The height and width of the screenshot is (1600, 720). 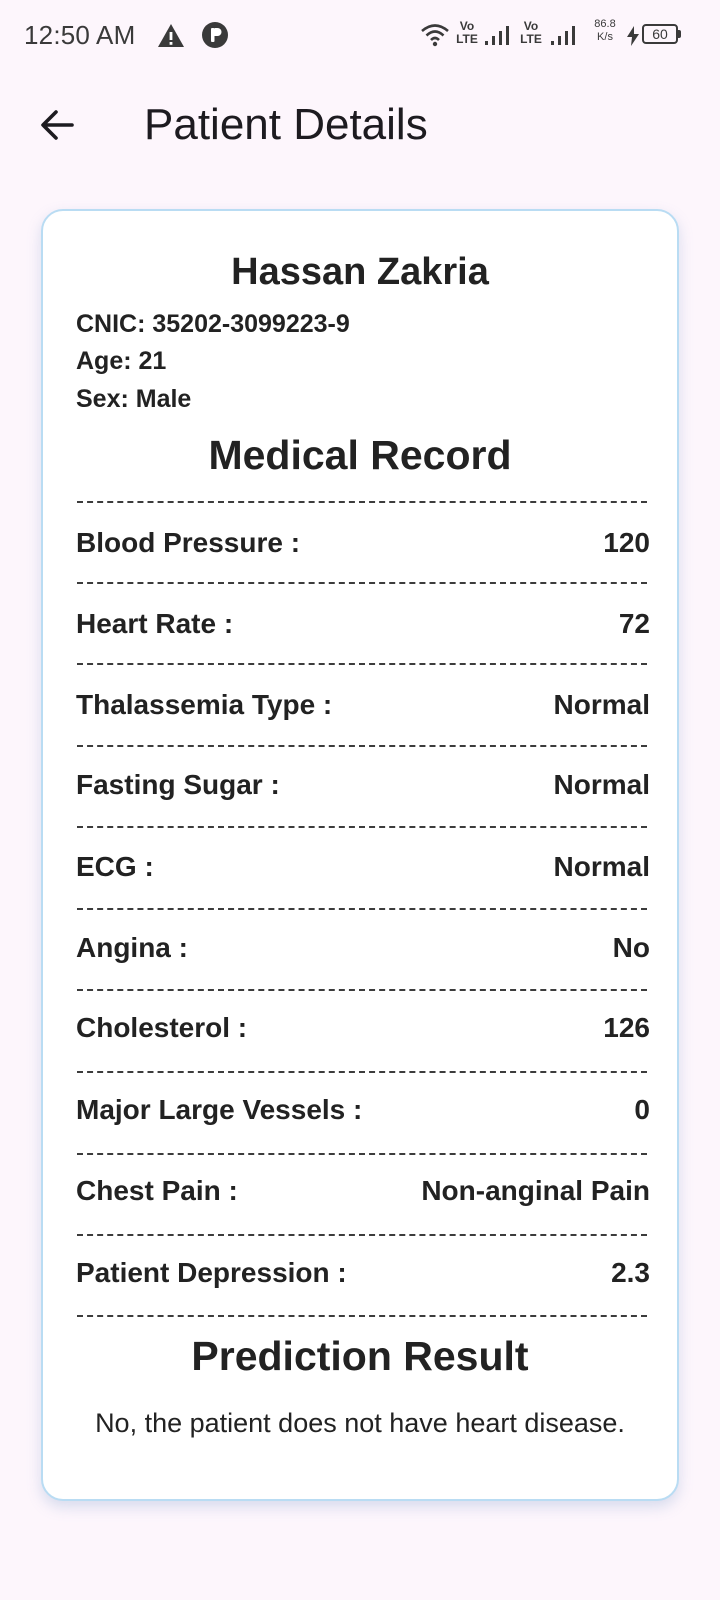 I want to click on record-label: Angina :, so click(x=132, y=947).